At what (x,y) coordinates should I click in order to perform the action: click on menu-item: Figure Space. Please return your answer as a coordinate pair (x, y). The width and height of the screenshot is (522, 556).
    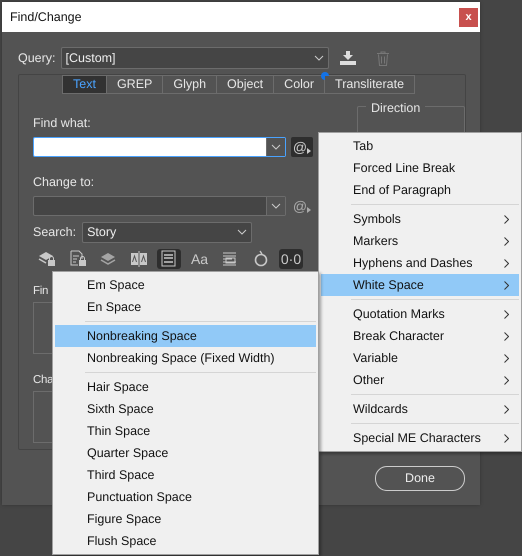
    Looking at the image, I should click on (185, 519).